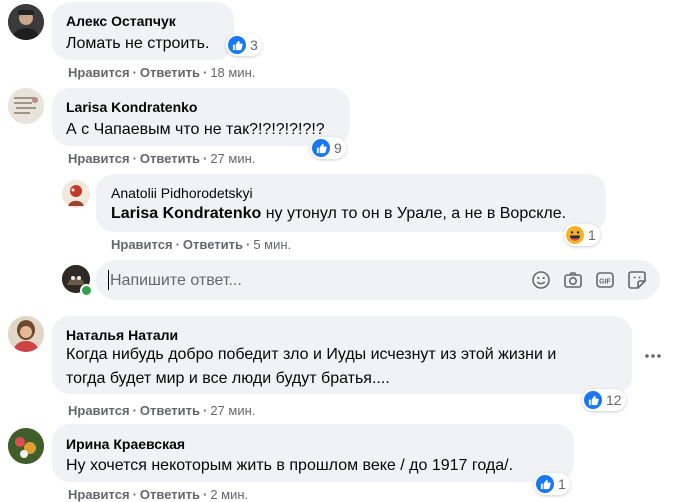 This screenshot has height=502, width=680. I want to click on comment-actions: Нравится · Ответить · 2 мин., so click(158, 494).